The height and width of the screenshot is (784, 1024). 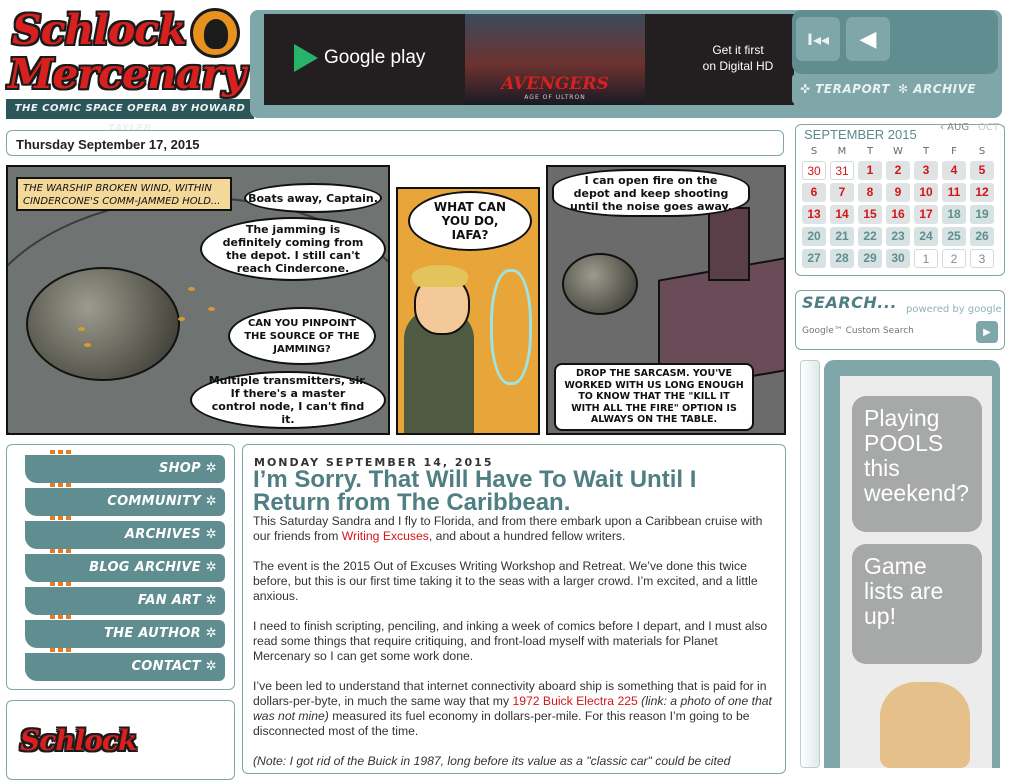 I want to click on soldier-hair, so click(x=440, y=276).